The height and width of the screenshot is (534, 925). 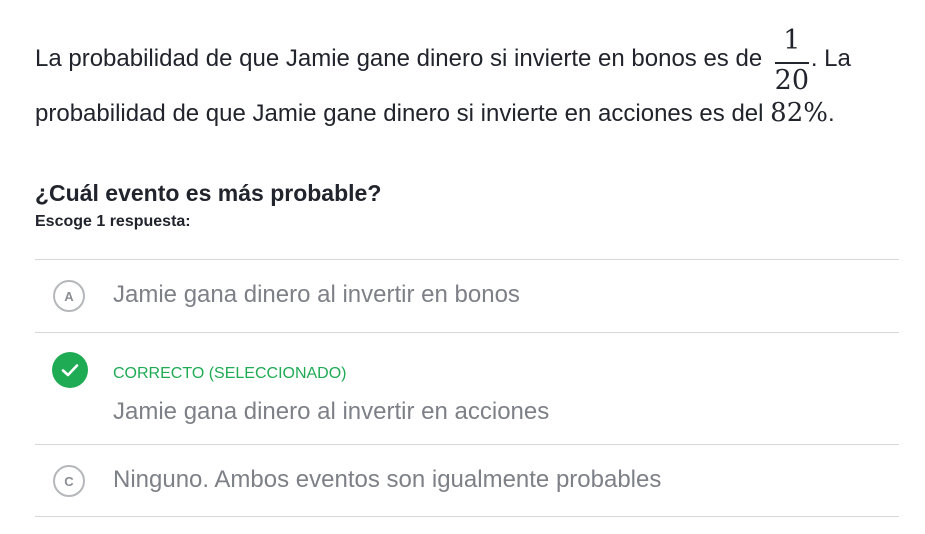 What do you see at coordinates (70, 370) in the screenshot?
I see `checkmark-icon` at bounding box center [70, 370].